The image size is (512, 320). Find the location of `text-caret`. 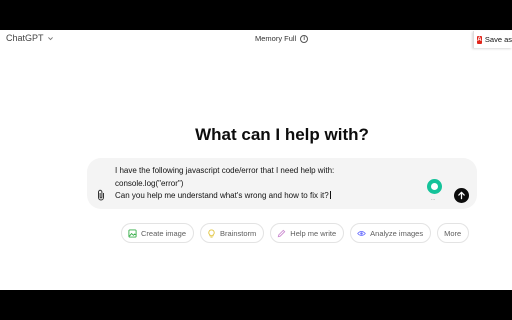

text-caret is located at coordinates (330, 195).